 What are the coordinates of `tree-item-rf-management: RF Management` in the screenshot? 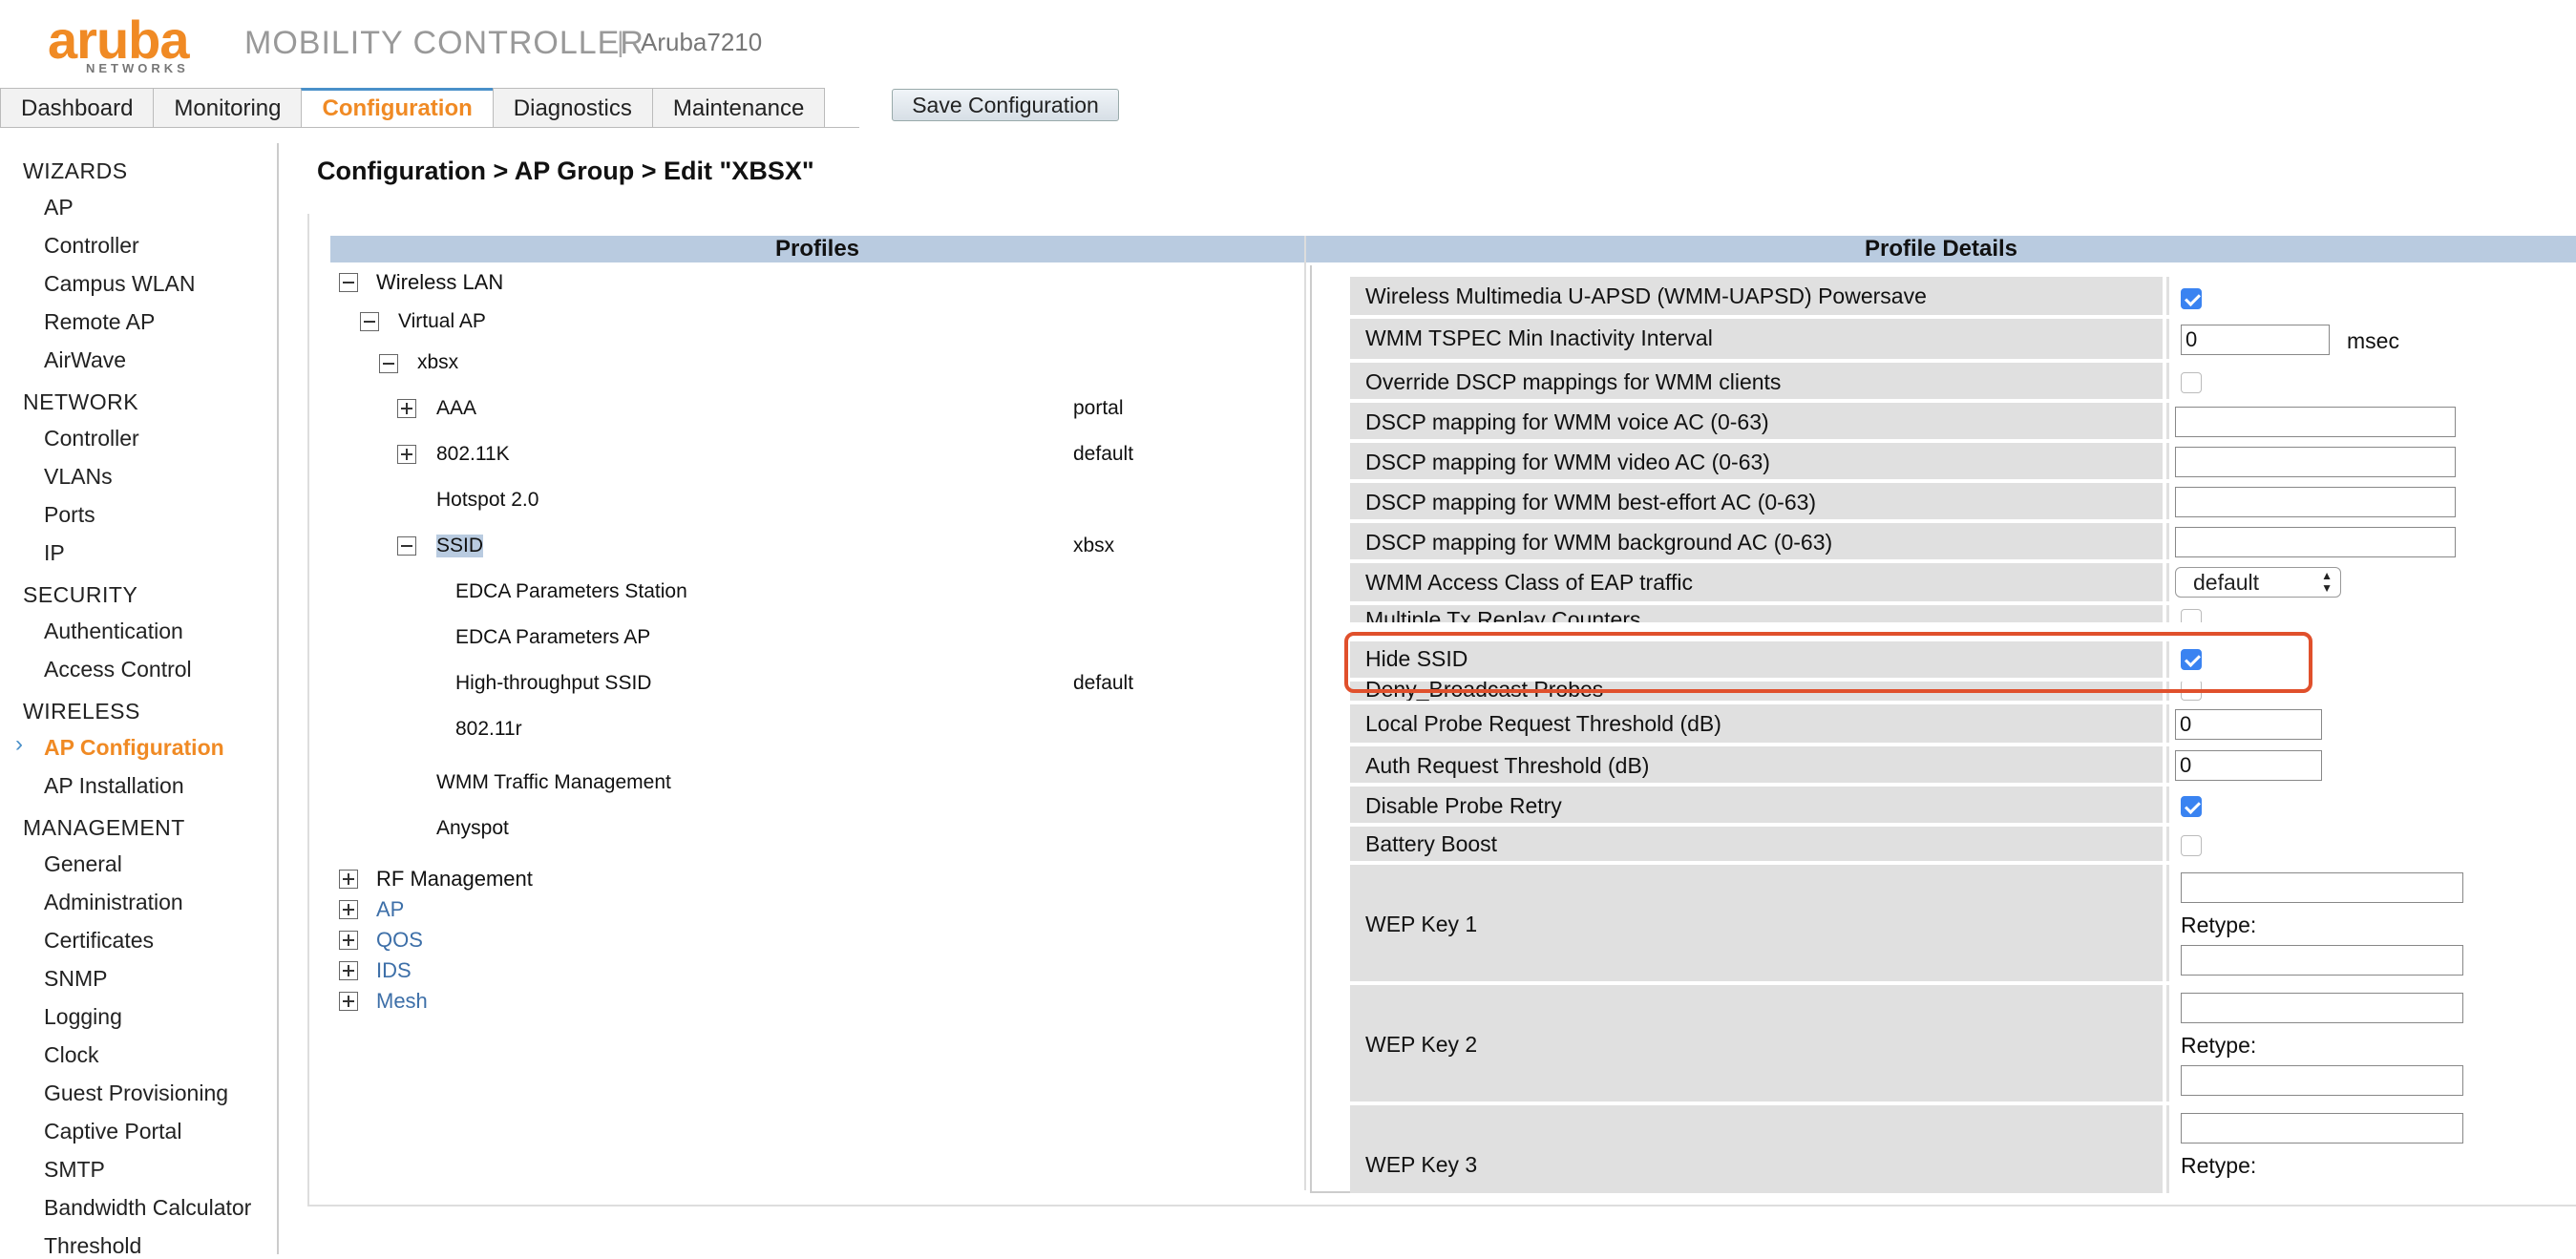 It's located at (454, 880).